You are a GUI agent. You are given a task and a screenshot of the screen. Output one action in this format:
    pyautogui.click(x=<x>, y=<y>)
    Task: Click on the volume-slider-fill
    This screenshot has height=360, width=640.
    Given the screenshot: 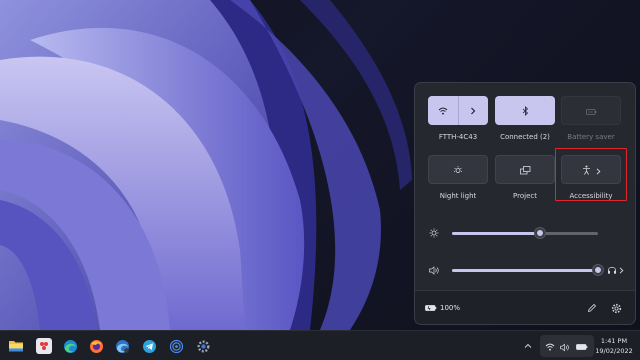 What is the action you would take?
    pyautogui.click(x=525, y=270)
    